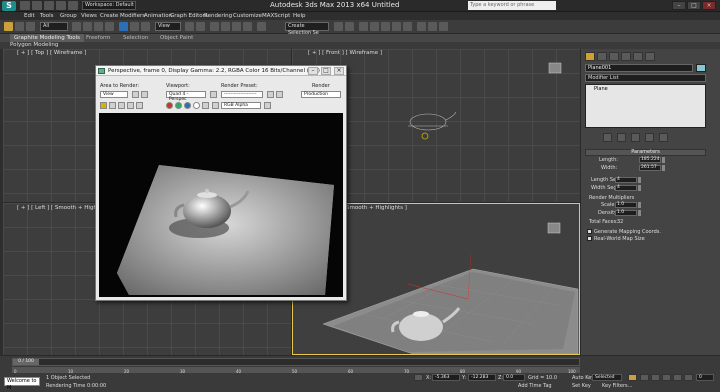 The image size is (720, 392). I want to click on previous-frame-icon, so click(655, 377).